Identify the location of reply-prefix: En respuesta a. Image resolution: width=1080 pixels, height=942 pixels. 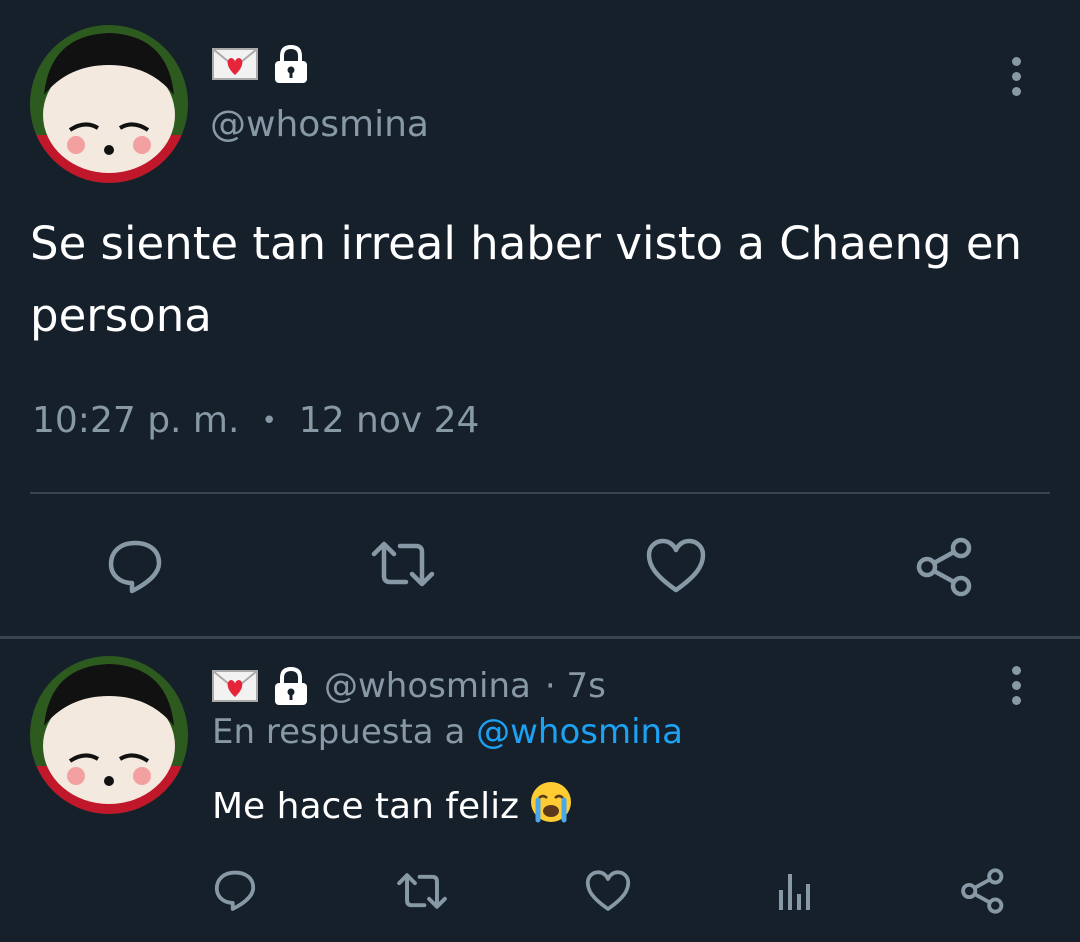
(339, 732).